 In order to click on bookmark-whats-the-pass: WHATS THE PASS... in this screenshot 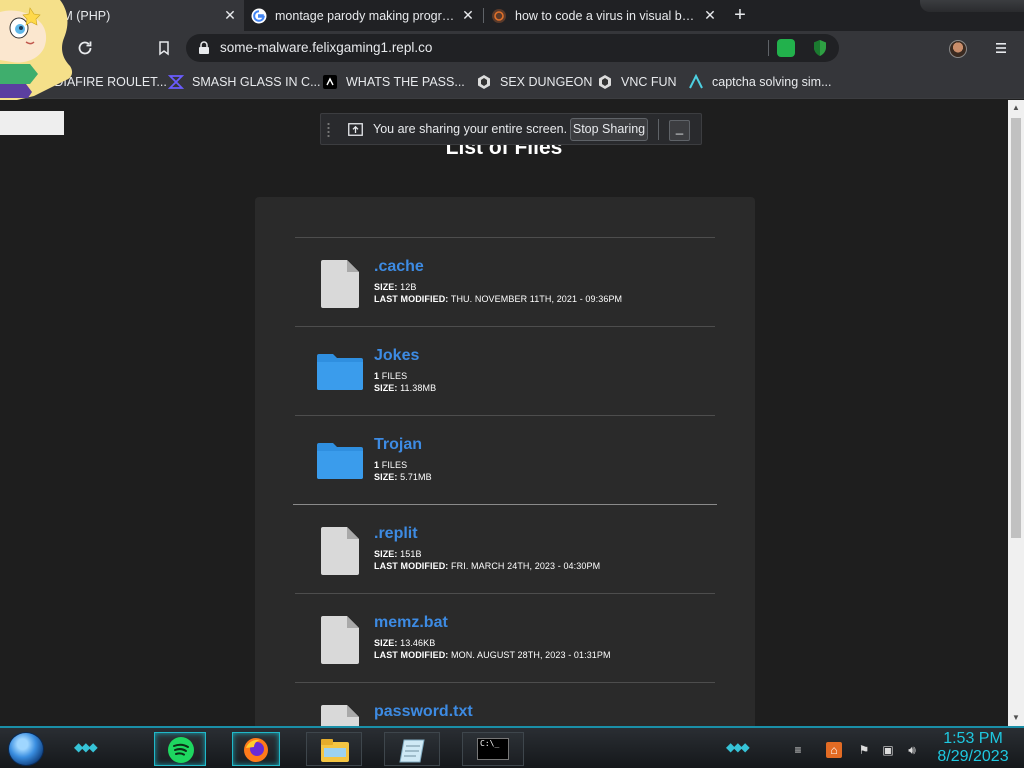, I will do `click(393, 82)`.